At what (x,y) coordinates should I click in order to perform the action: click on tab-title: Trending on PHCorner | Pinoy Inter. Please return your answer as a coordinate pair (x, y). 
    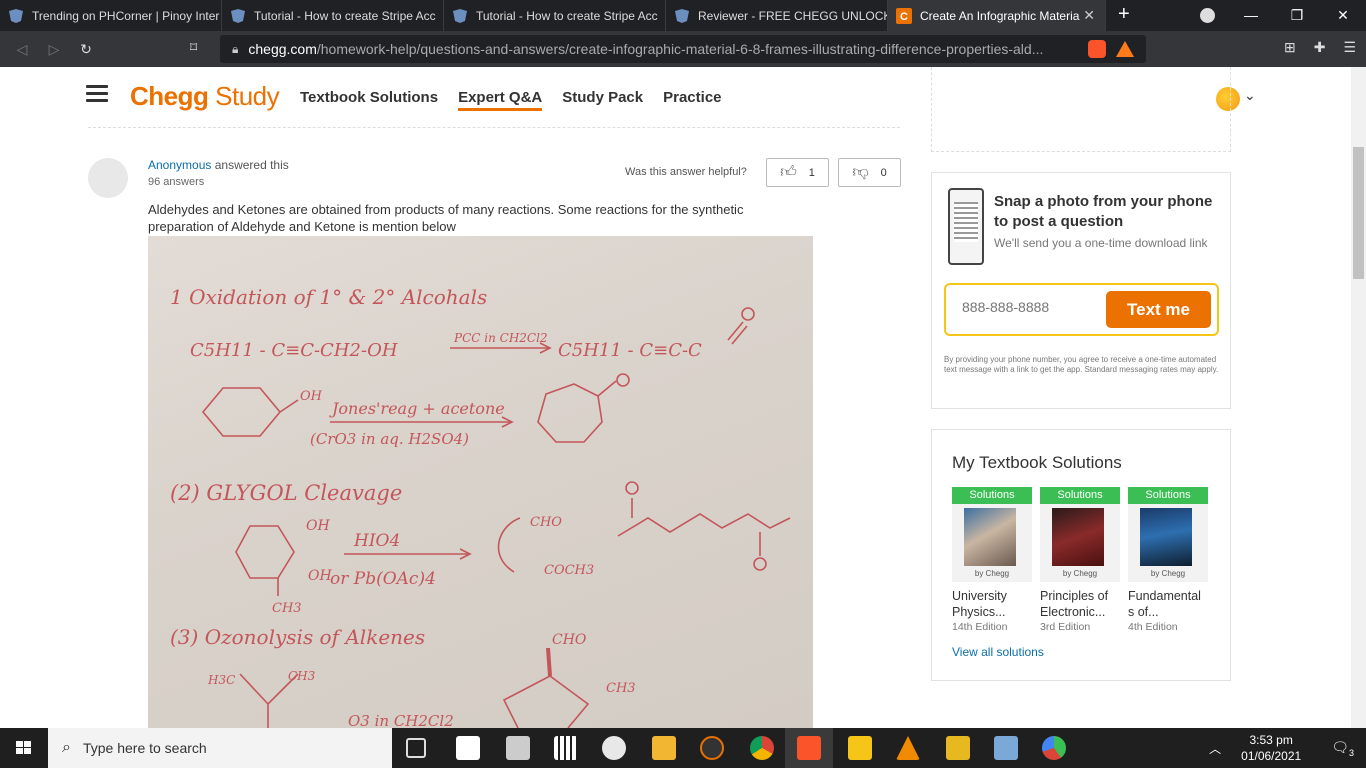
    Looking at the image, I should click on (126, 15).